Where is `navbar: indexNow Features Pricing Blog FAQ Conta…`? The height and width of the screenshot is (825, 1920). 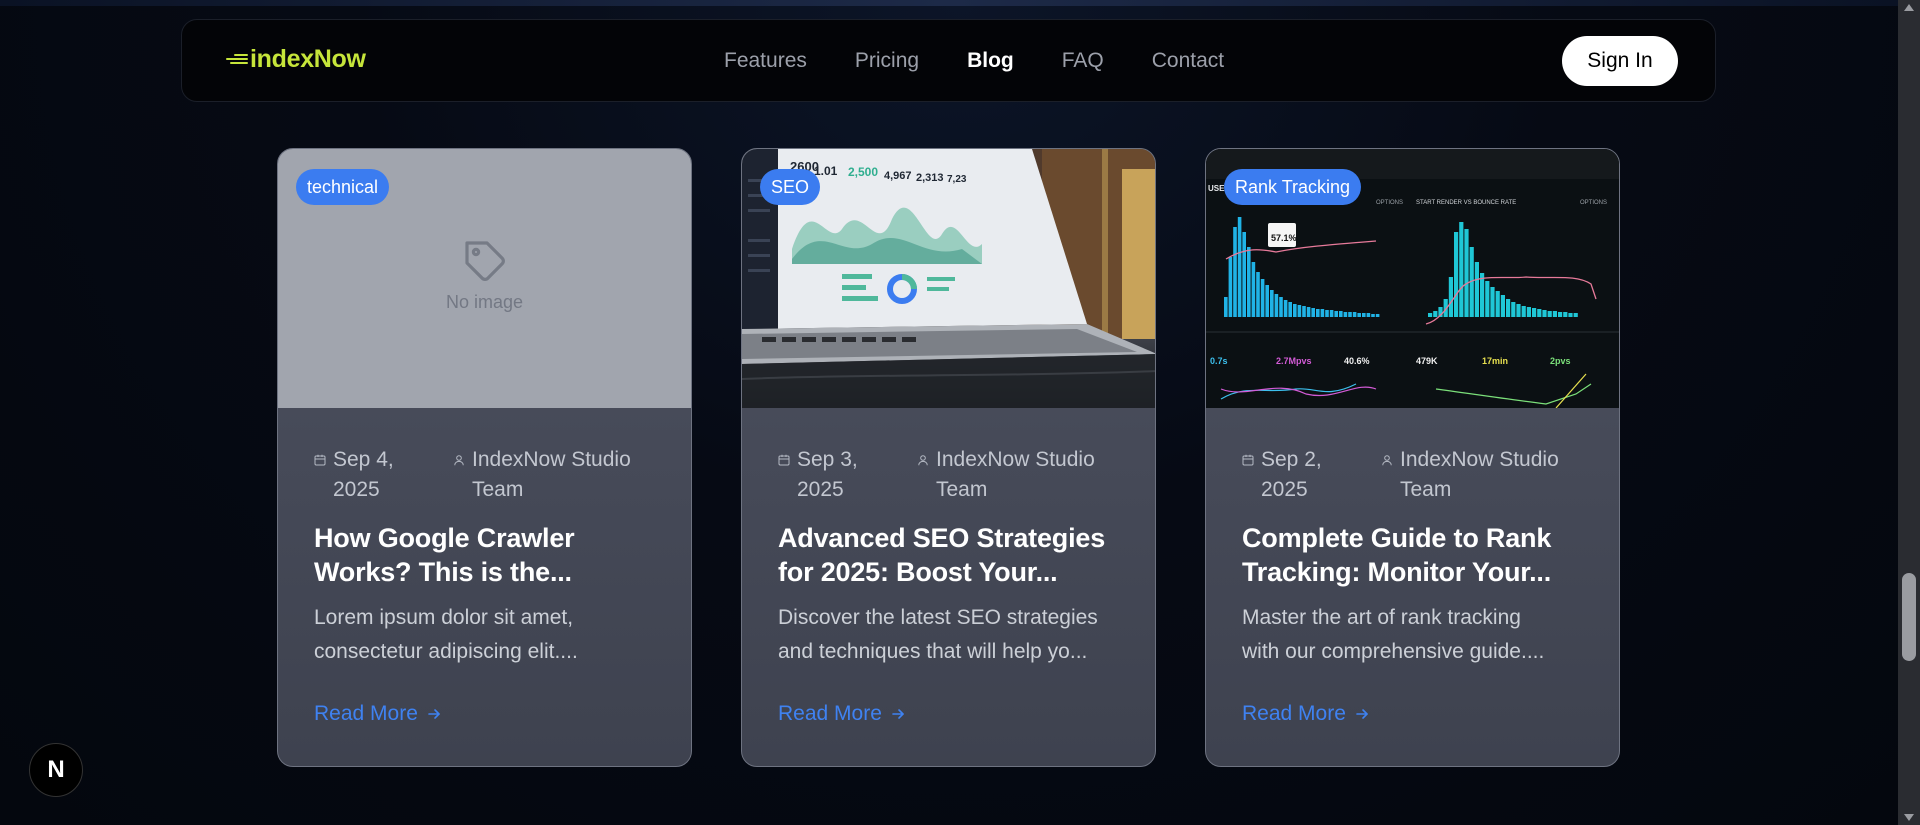
navbar: indexNow Features Pricing Blog FAQ Conta… is located at coordinates (948, 60).